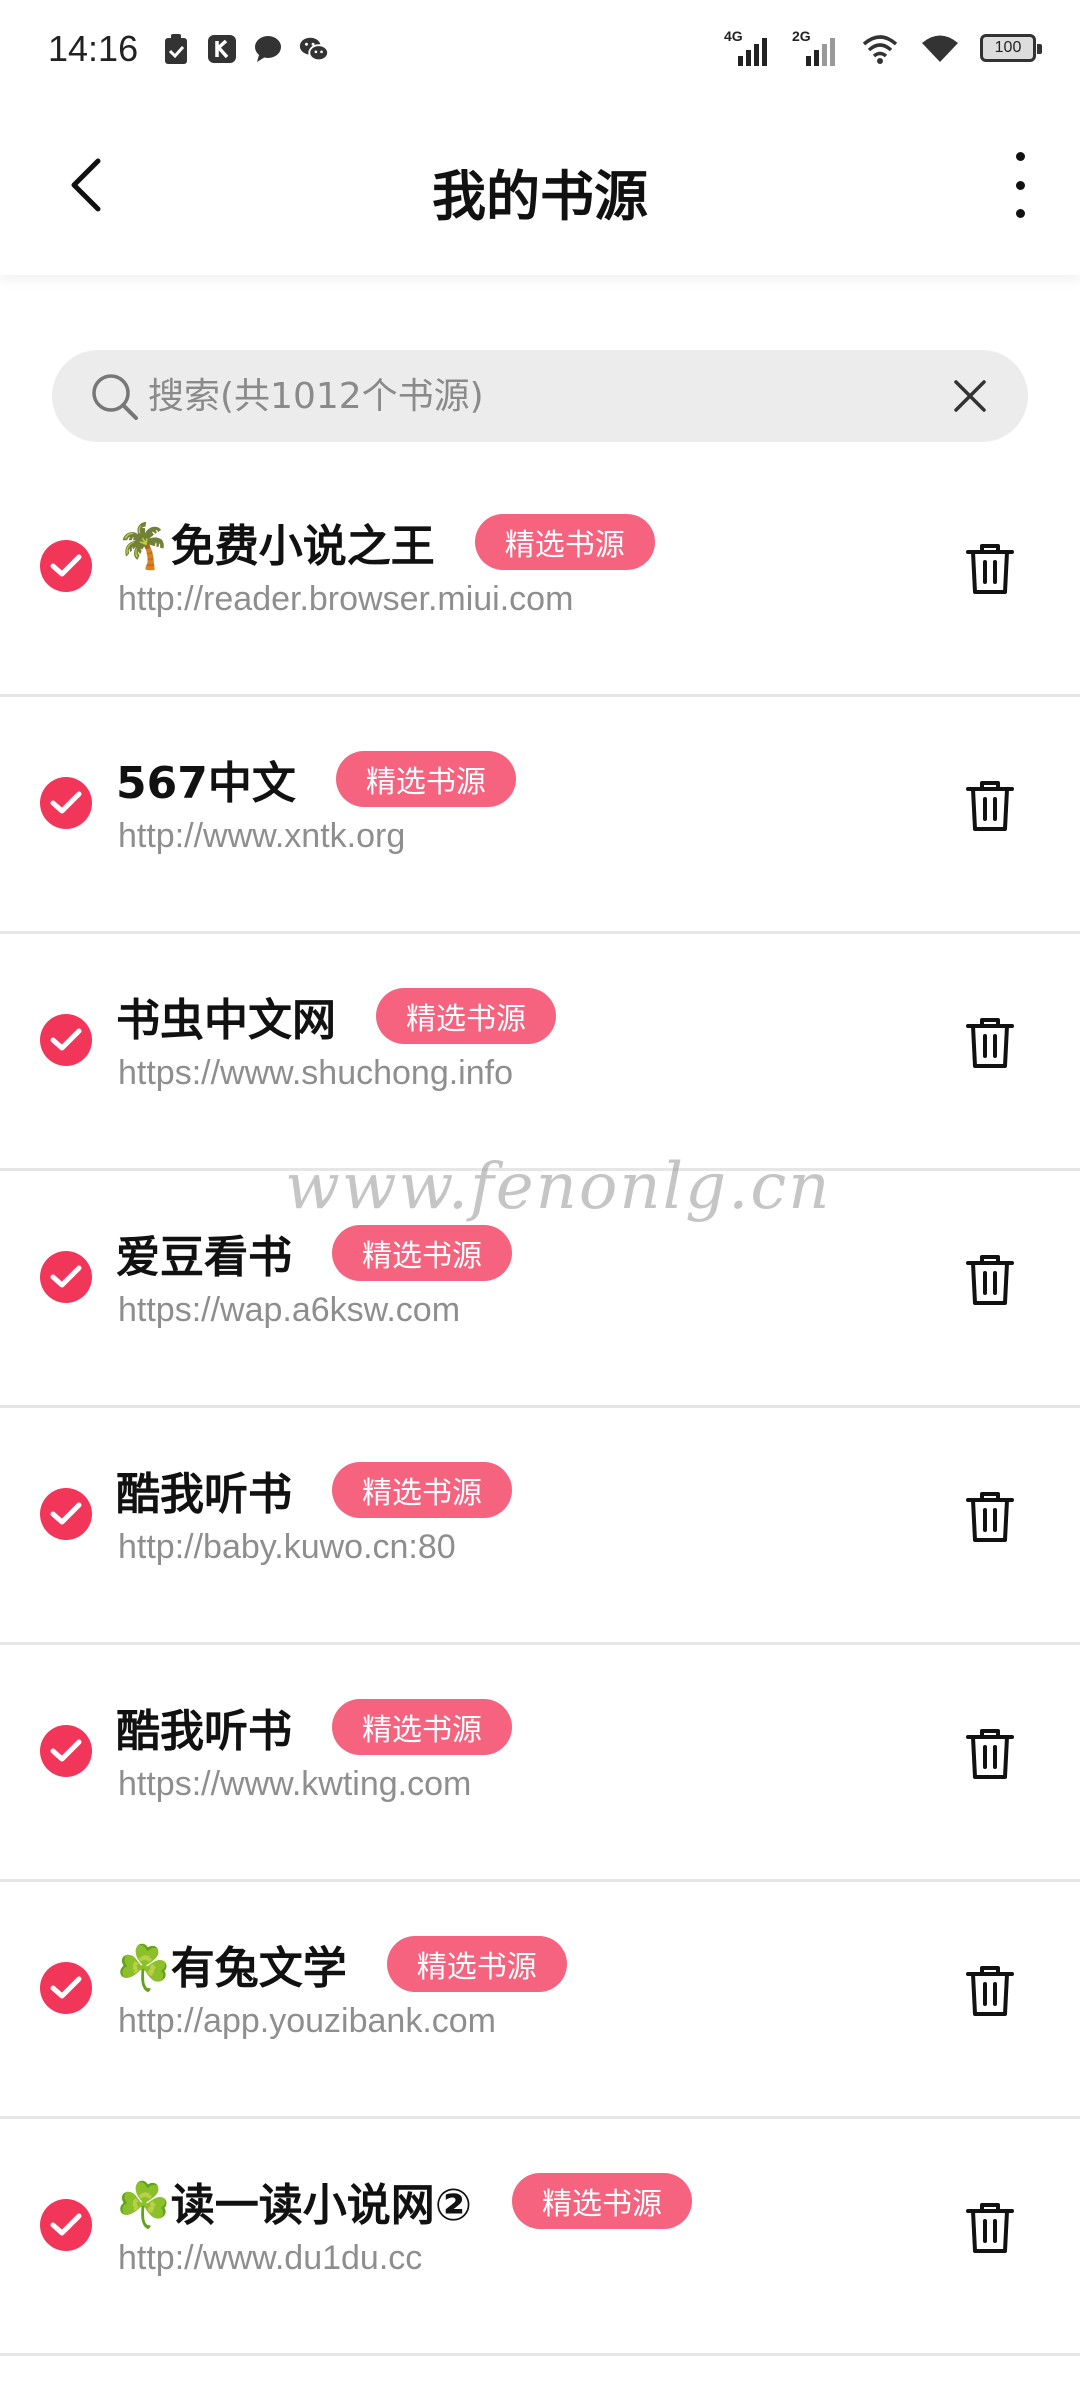 The width and height of the screenshot is (1080, 2400). What do you see at coordinates (316, 1073) in the screenshot?
I see `source-url: https://www.shuchong.info` at bounding box center [316, 1073].